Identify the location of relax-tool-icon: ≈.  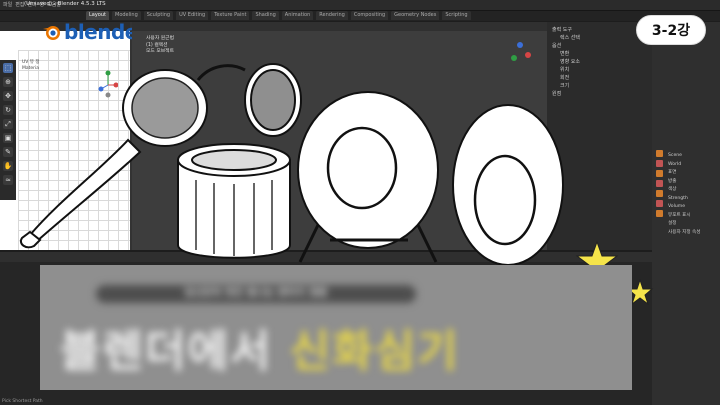
(8, 180).